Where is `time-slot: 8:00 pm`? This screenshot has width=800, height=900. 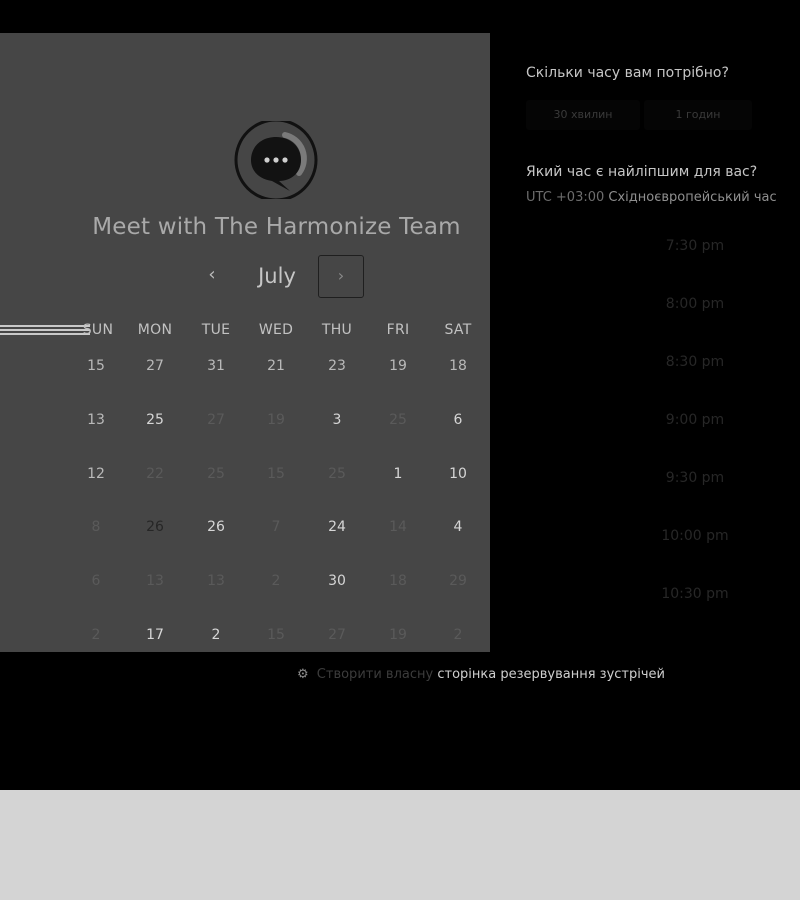 time-slot: 8:00 pm is located at coordinates (695, 304).